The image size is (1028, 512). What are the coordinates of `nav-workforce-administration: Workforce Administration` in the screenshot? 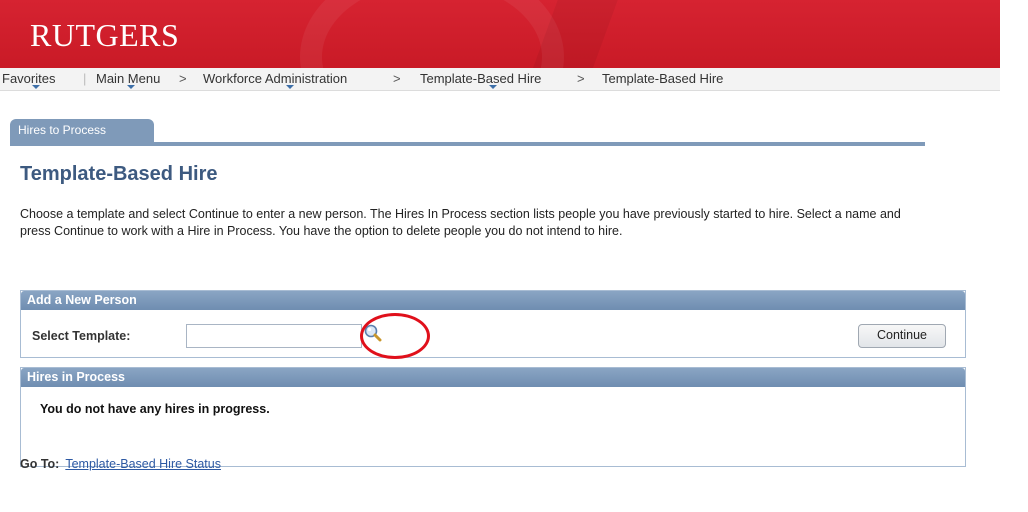 It's located at (275, 78).